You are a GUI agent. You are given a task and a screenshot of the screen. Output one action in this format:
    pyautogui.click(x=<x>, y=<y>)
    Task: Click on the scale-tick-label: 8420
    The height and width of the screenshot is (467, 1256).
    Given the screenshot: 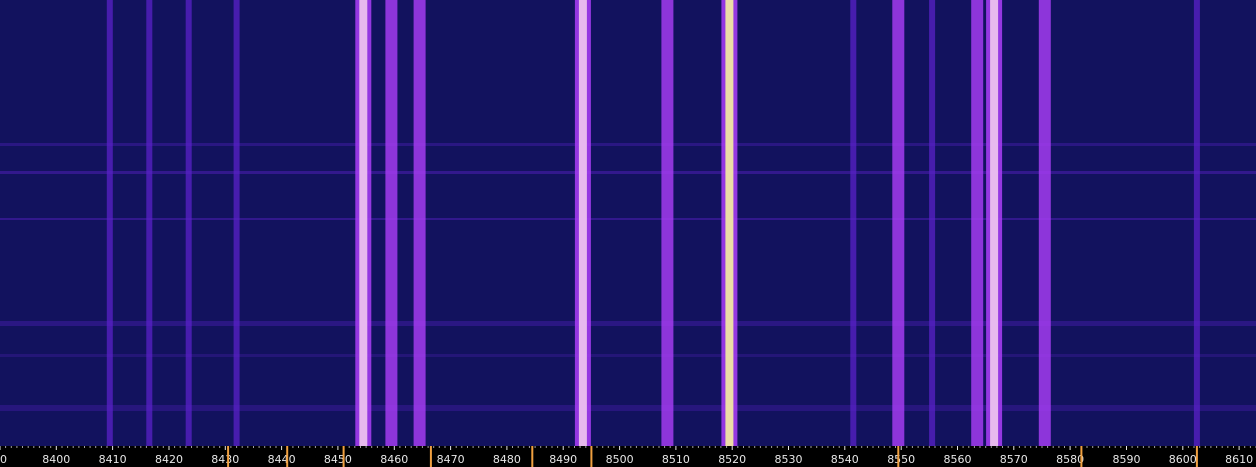 What is the action you would take?
    pyautogui.click(x=169, y=459)
    